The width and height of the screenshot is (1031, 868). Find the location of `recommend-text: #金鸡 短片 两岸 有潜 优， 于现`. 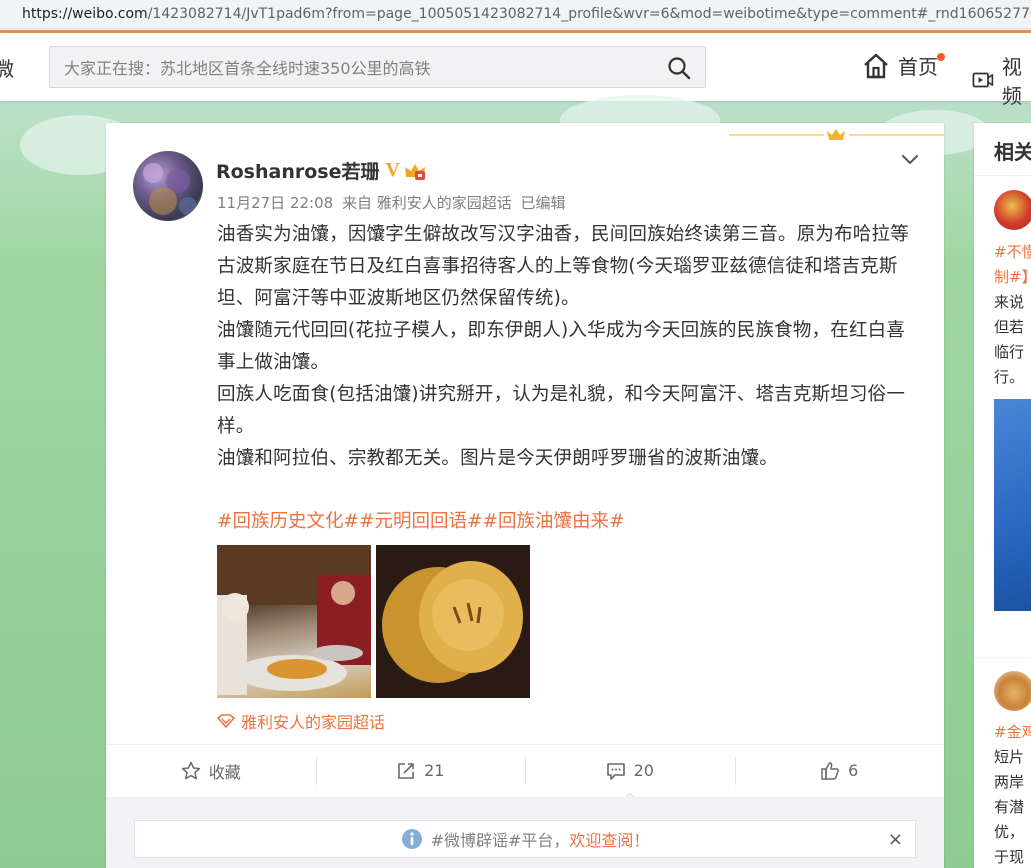

recommend-text: #金鸡 短片 两岸 有潜 优， 于现 is located at coordinates (1012, 794).